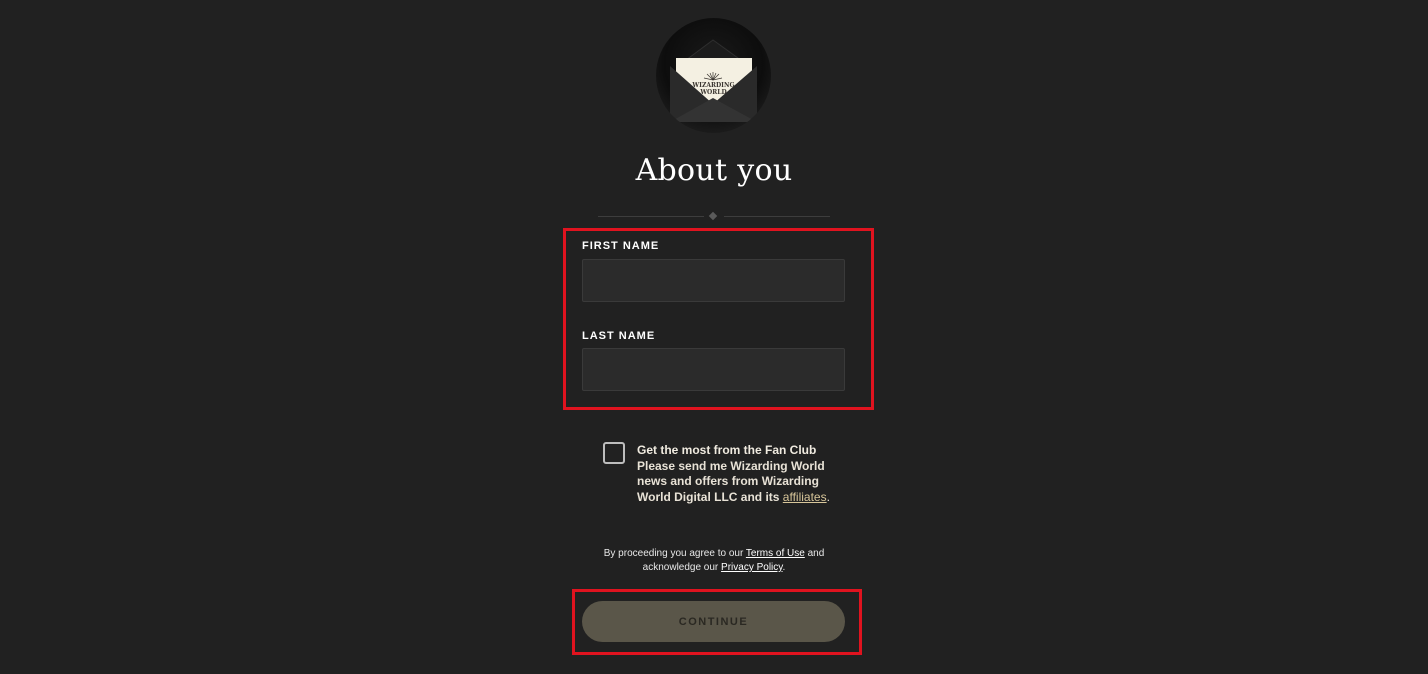 This screenshot has width=1428, height=674. I want to click on last-name-input, so click(713, 369).